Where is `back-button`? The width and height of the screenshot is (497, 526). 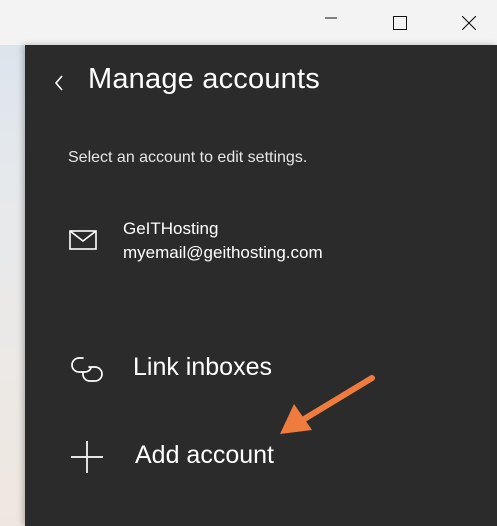 back-button is located at coordinates (59, 83).